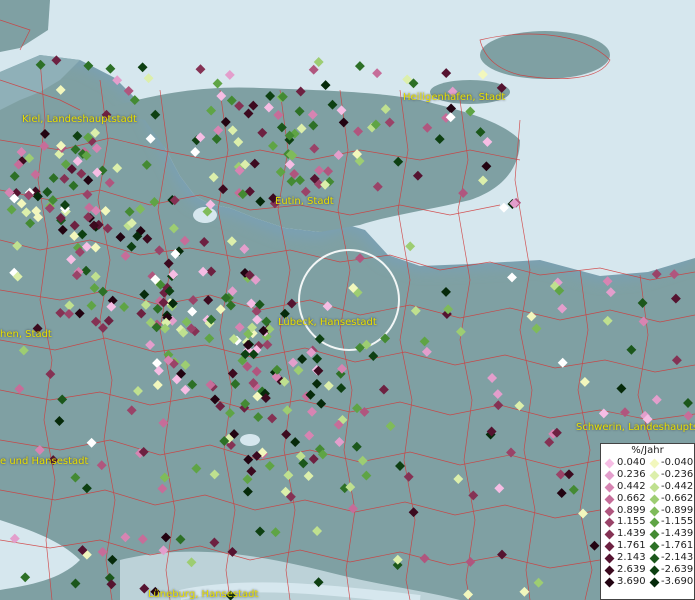 This screenshot has height=600, width=695. What do you see at coordinates (631, 522) in the screenshot?
I see `legend-value-positive: 1.155` at bounding box center [631, 522].